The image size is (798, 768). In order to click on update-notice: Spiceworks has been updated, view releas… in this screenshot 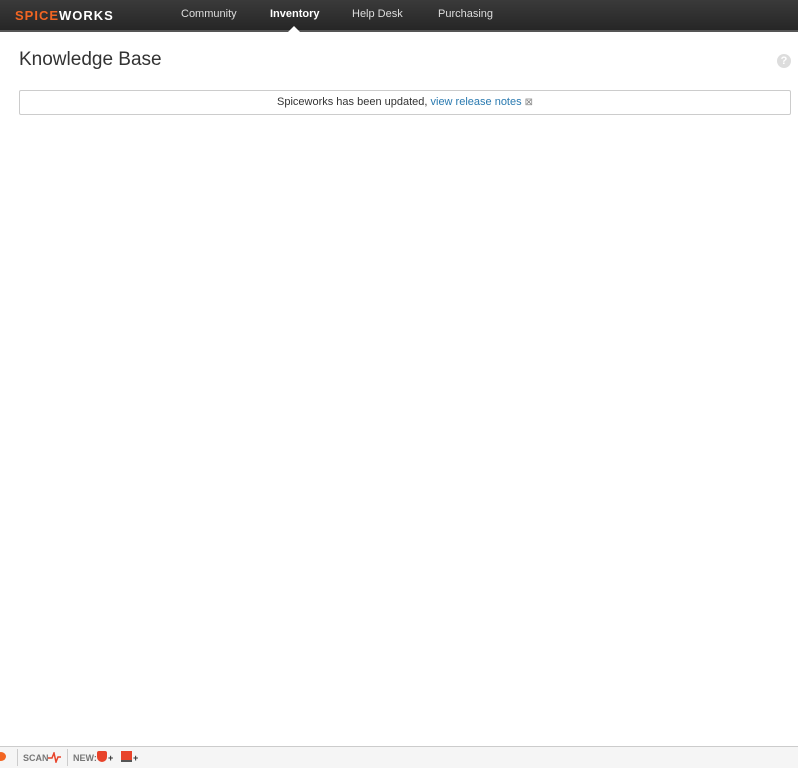, I will do `click(405, 102)`.